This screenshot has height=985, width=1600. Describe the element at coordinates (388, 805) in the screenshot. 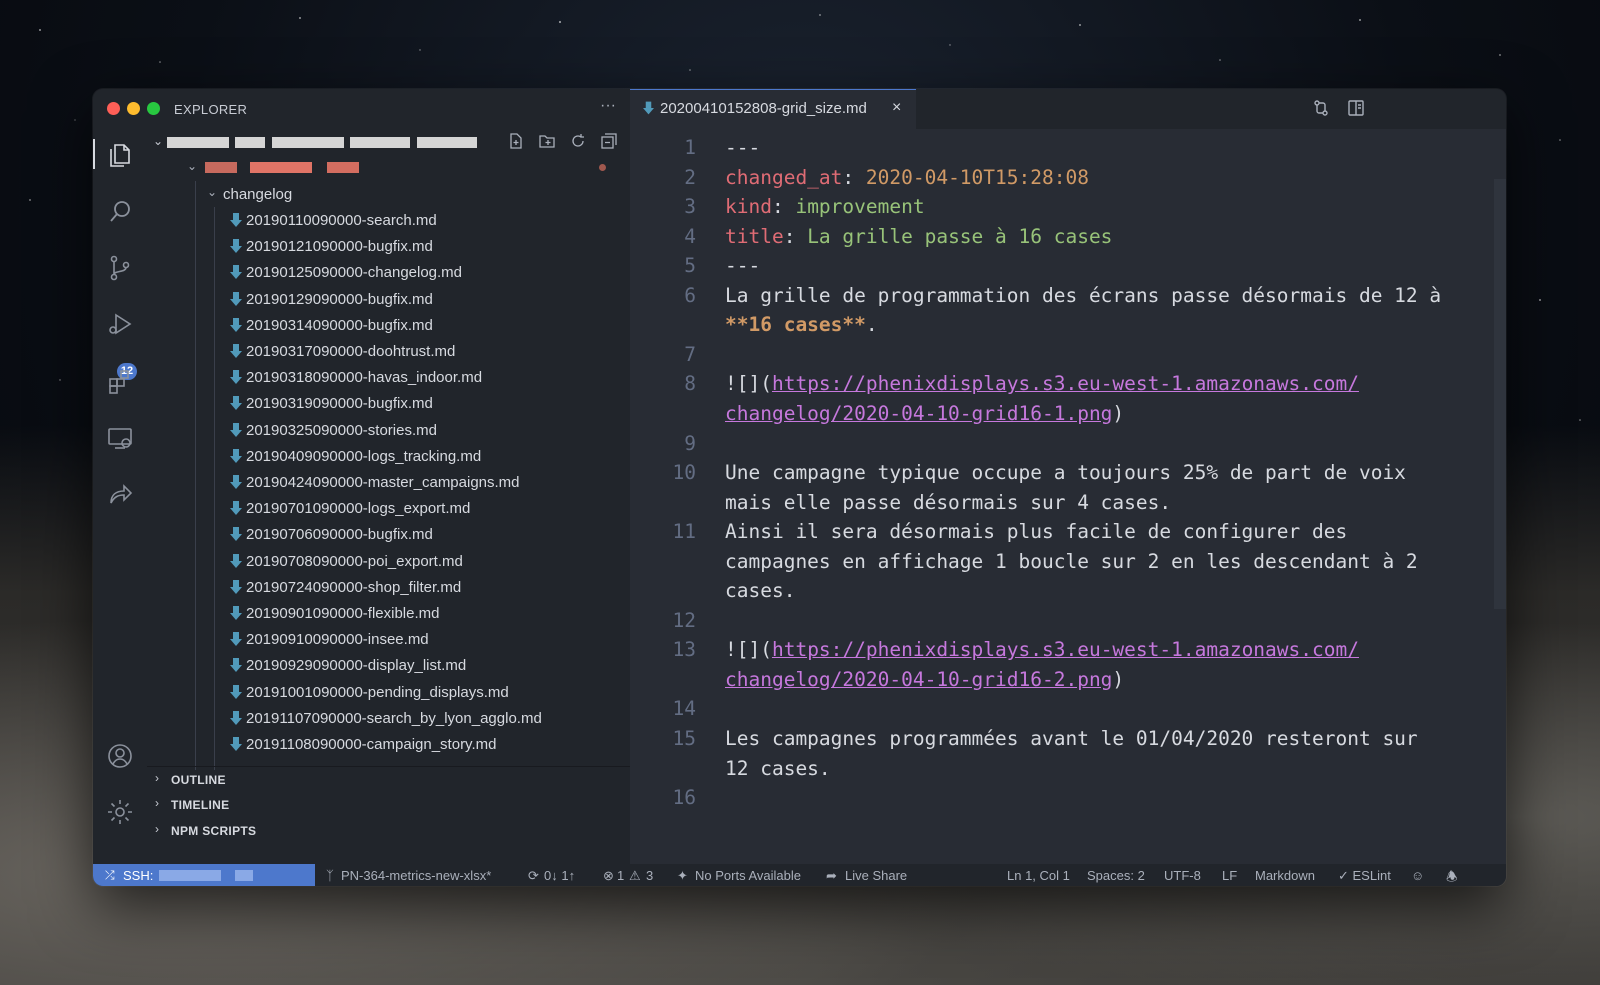

I see `section-timeline: › TIMELINE` at that location.